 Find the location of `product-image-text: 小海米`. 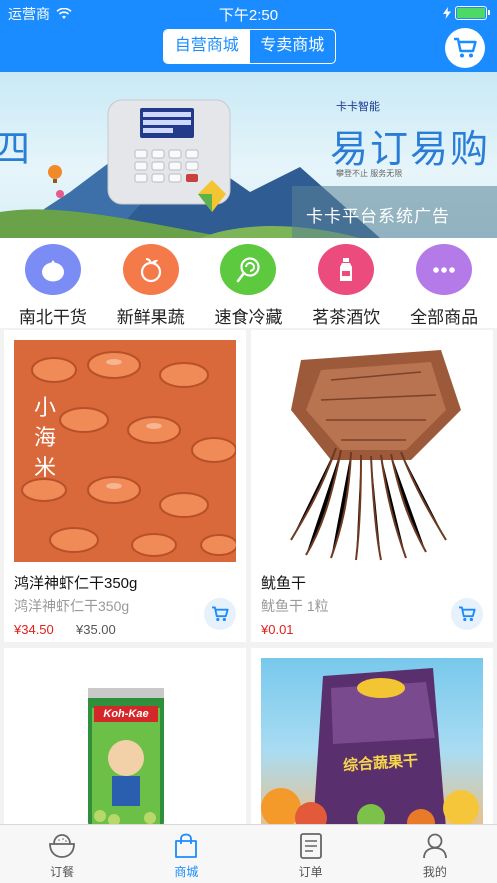

product-image-text: 小海米 is located at coordinates (45, 438).